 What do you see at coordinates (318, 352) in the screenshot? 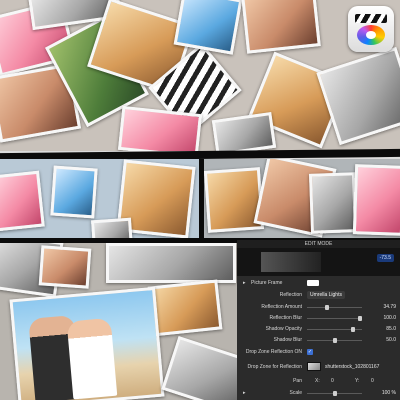
I see `drop-zone-reflection-on-row: Drop Zone Reflection ON ✓` at bounding box center [318, 352].